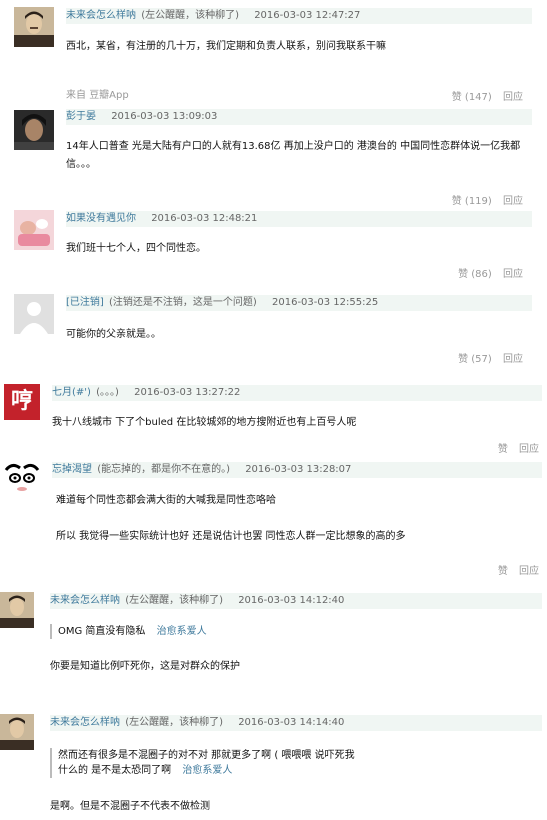 Image resolution: width=547 pixels, height=820 pixels. What do you see at coordinates (204, 422) in the screenshot?
I see `comment-text: 我十八线城市 下了个buled 在比较城郊的地方搜附近也有上百号人呢` at bounding box center [204, 422].